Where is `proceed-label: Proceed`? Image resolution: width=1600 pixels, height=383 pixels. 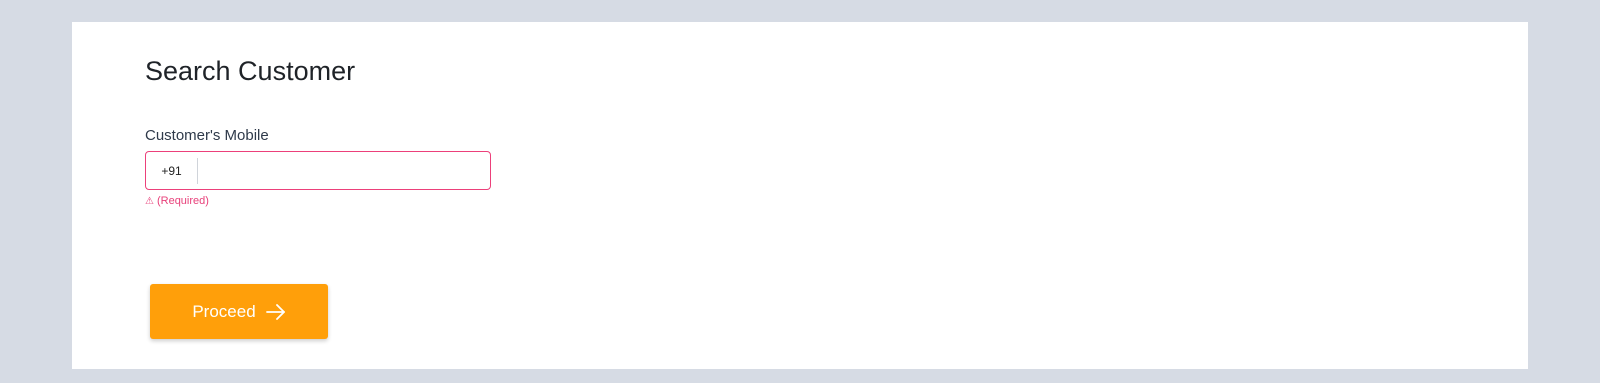 proceed-label: Proceed is located at coordinates (224, 311).